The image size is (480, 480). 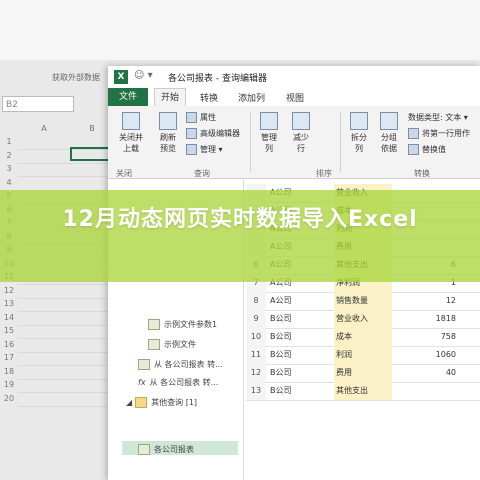 I want to click on window-title: 各公司报表 - 查询编辑器, so click(x=217, y=79).